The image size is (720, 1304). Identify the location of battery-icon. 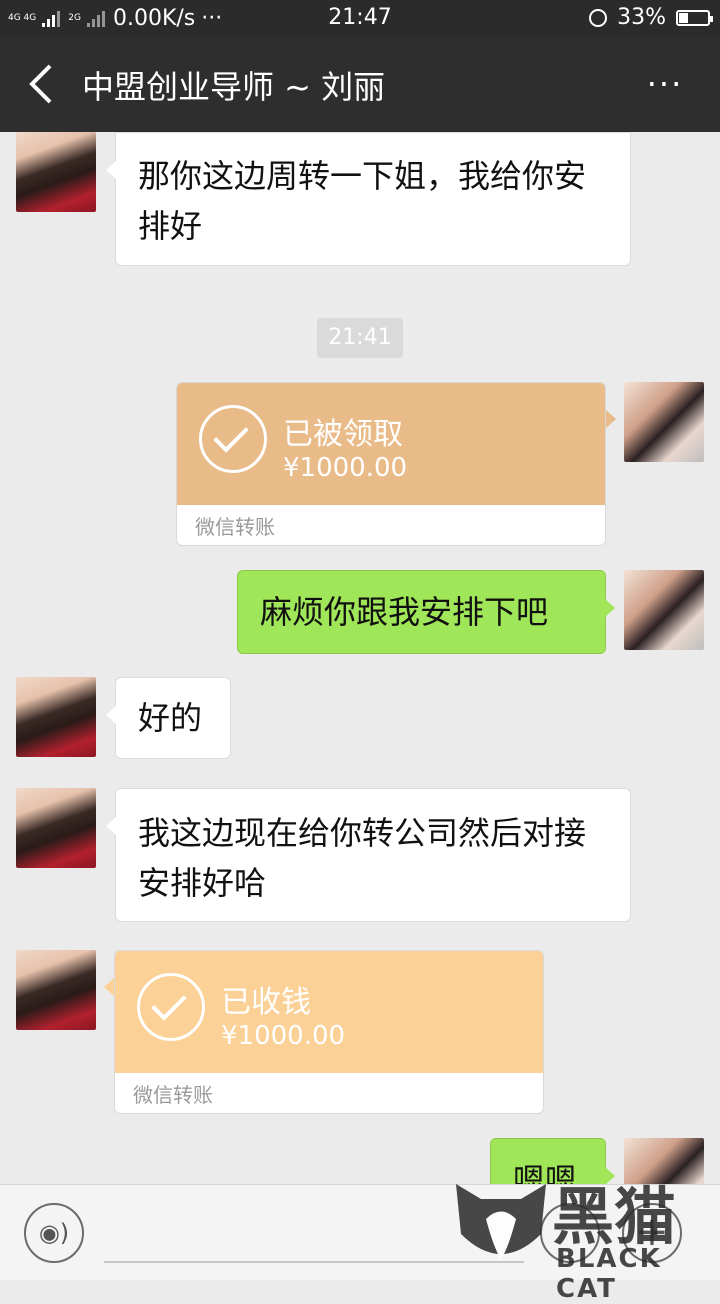
(694, 17).